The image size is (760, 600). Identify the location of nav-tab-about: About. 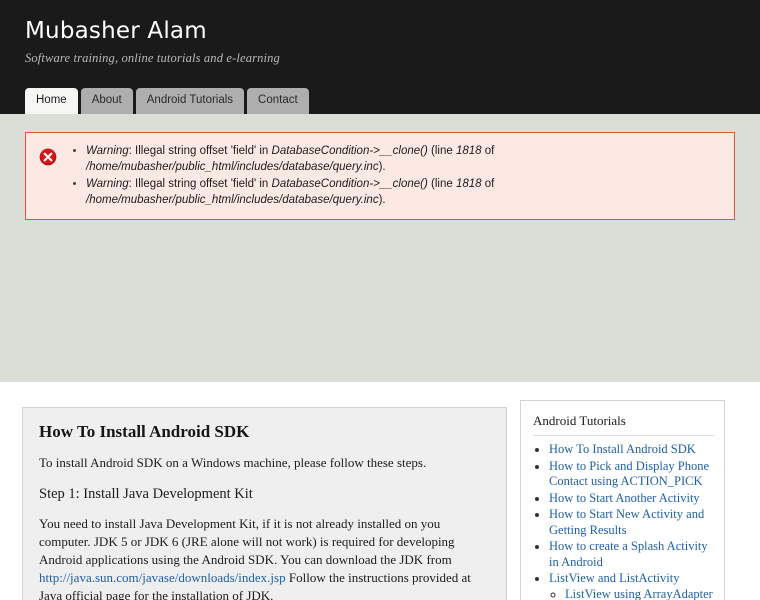
(106, 100).